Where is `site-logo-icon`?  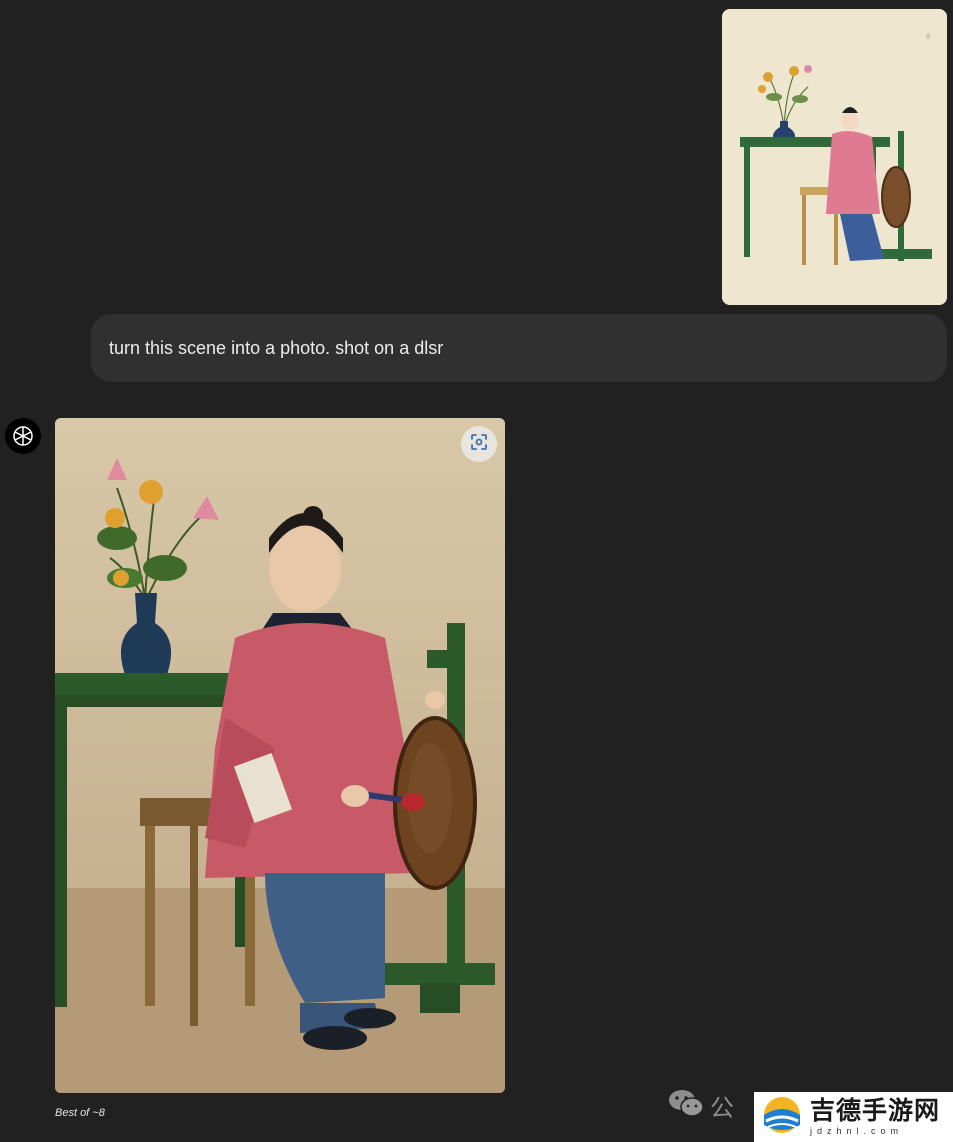 site-logo-icon is located at coordinates (782, 1117).